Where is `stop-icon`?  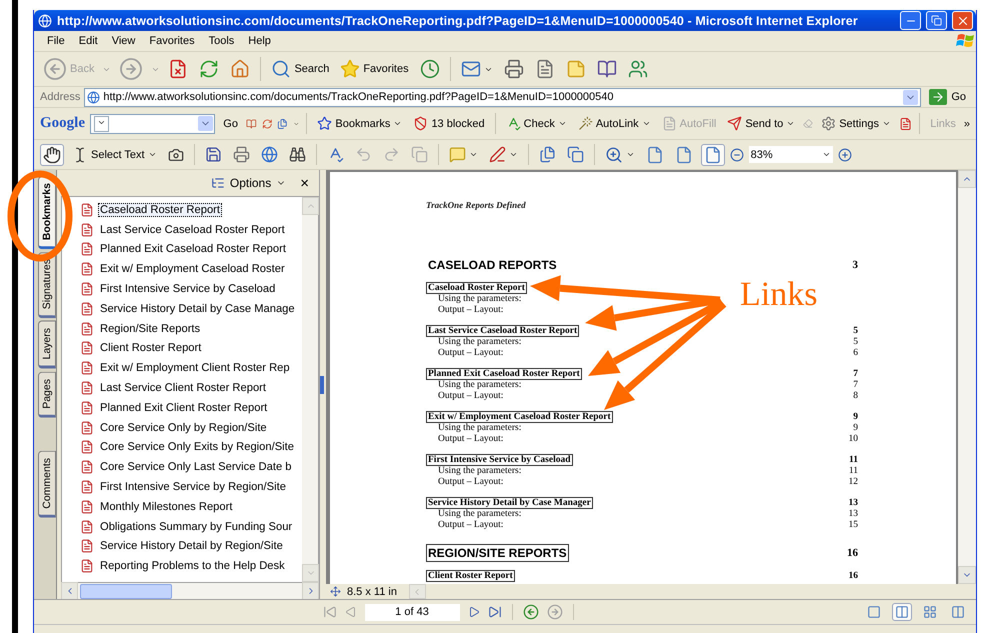 stop-icon is located at coordinates (178, 69).